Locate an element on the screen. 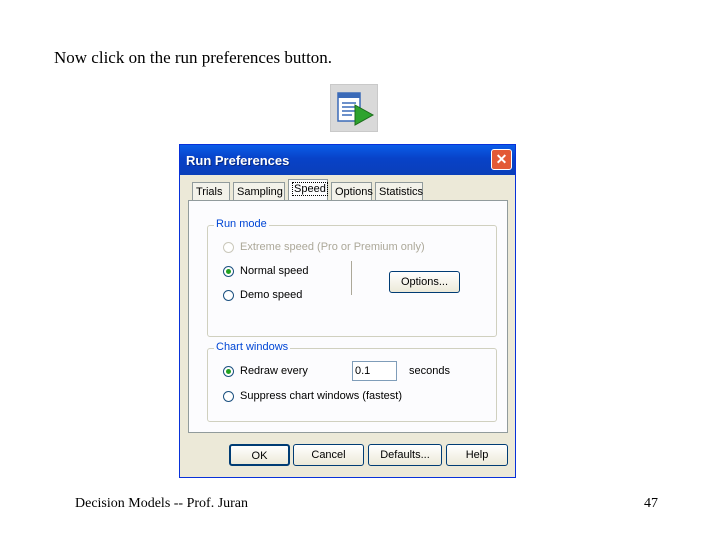 The image size is (720, 540). run-preferences-icon is located at coordinates (356, 109).